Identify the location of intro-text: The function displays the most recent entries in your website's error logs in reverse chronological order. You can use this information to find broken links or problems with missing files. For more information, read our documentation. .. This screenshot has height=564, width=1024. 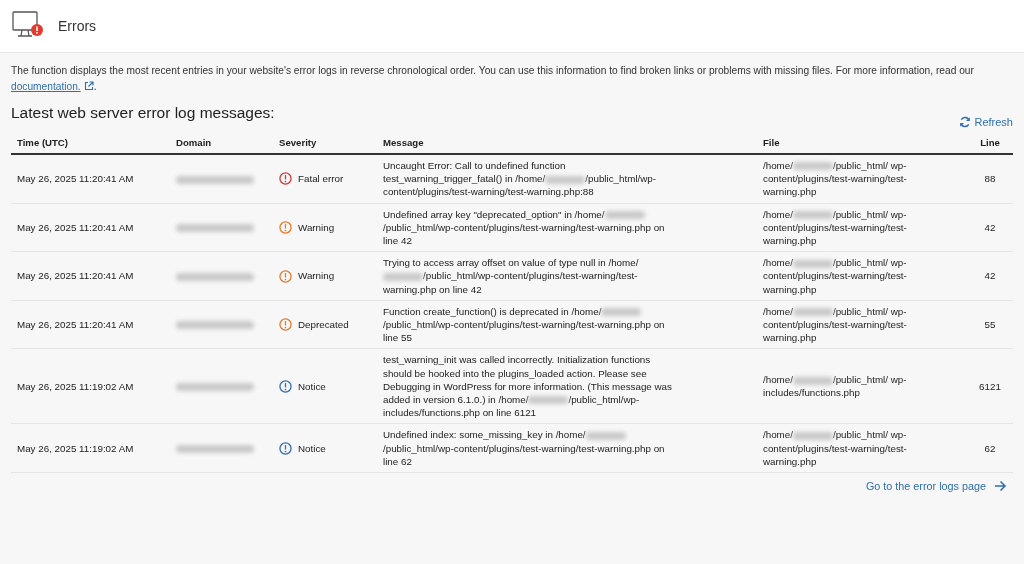
(493, 79).